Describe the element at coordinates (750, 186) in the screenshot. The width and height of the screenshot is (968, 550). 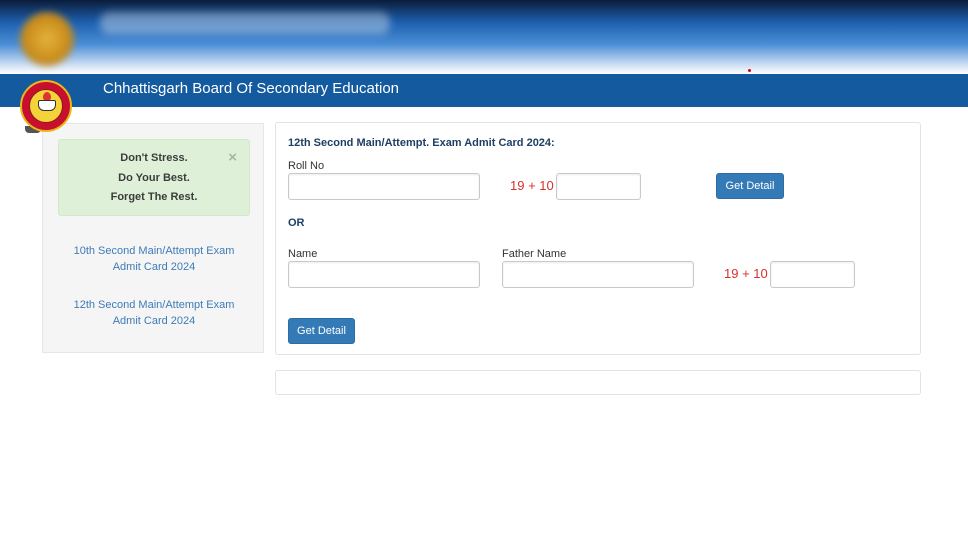
I see `get-detail-button-1: Get Detail` at that location.